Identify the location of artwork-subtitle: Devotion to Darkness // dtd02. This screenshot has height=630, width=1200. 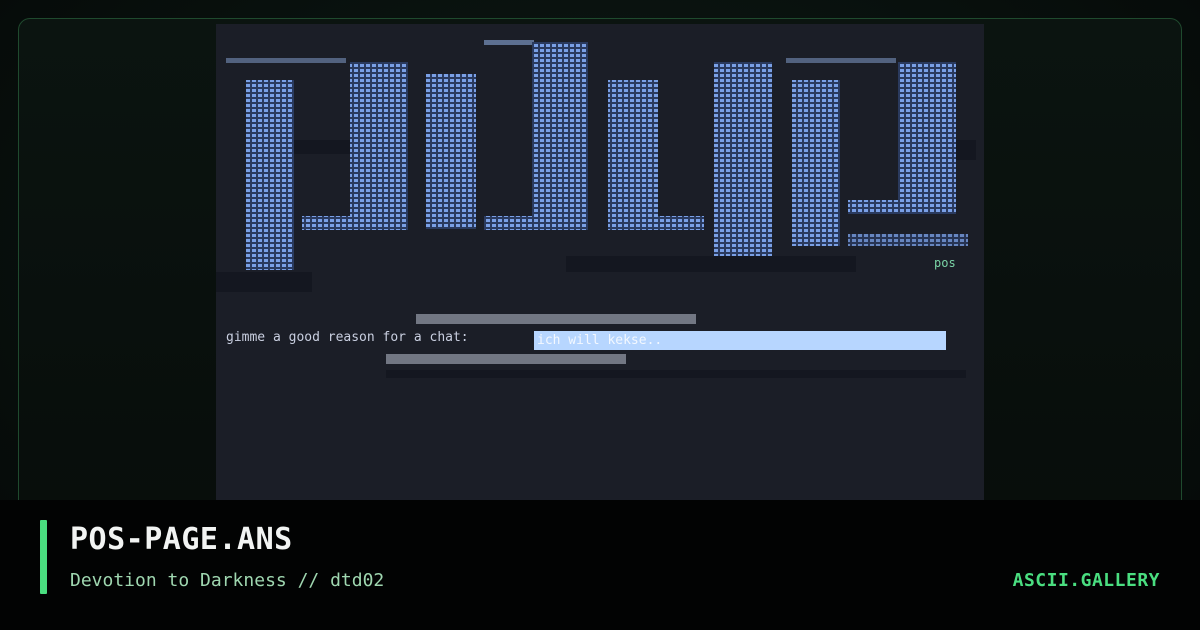
(227, 580).